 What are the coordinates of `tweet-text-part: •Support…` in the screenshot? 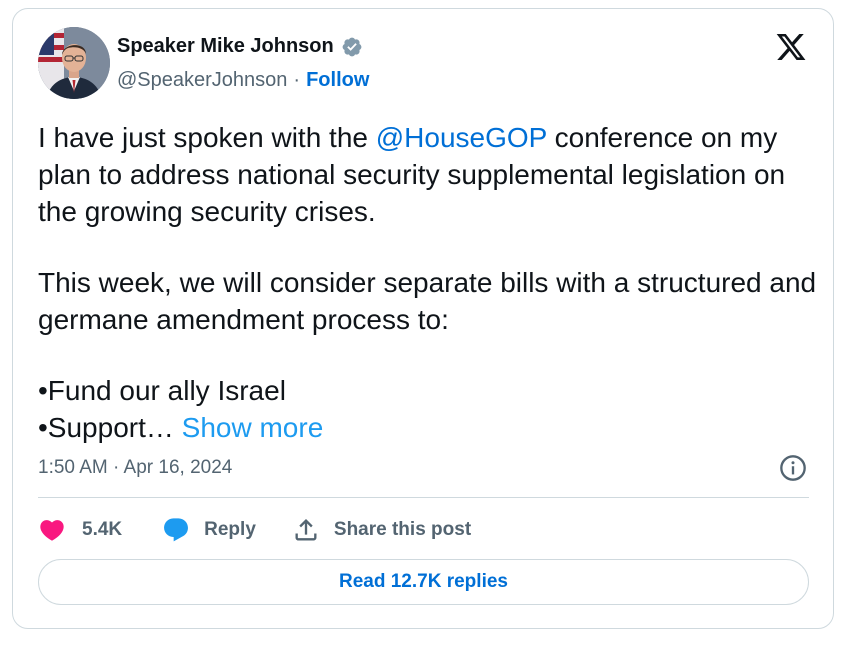 It's located at (106, 427).